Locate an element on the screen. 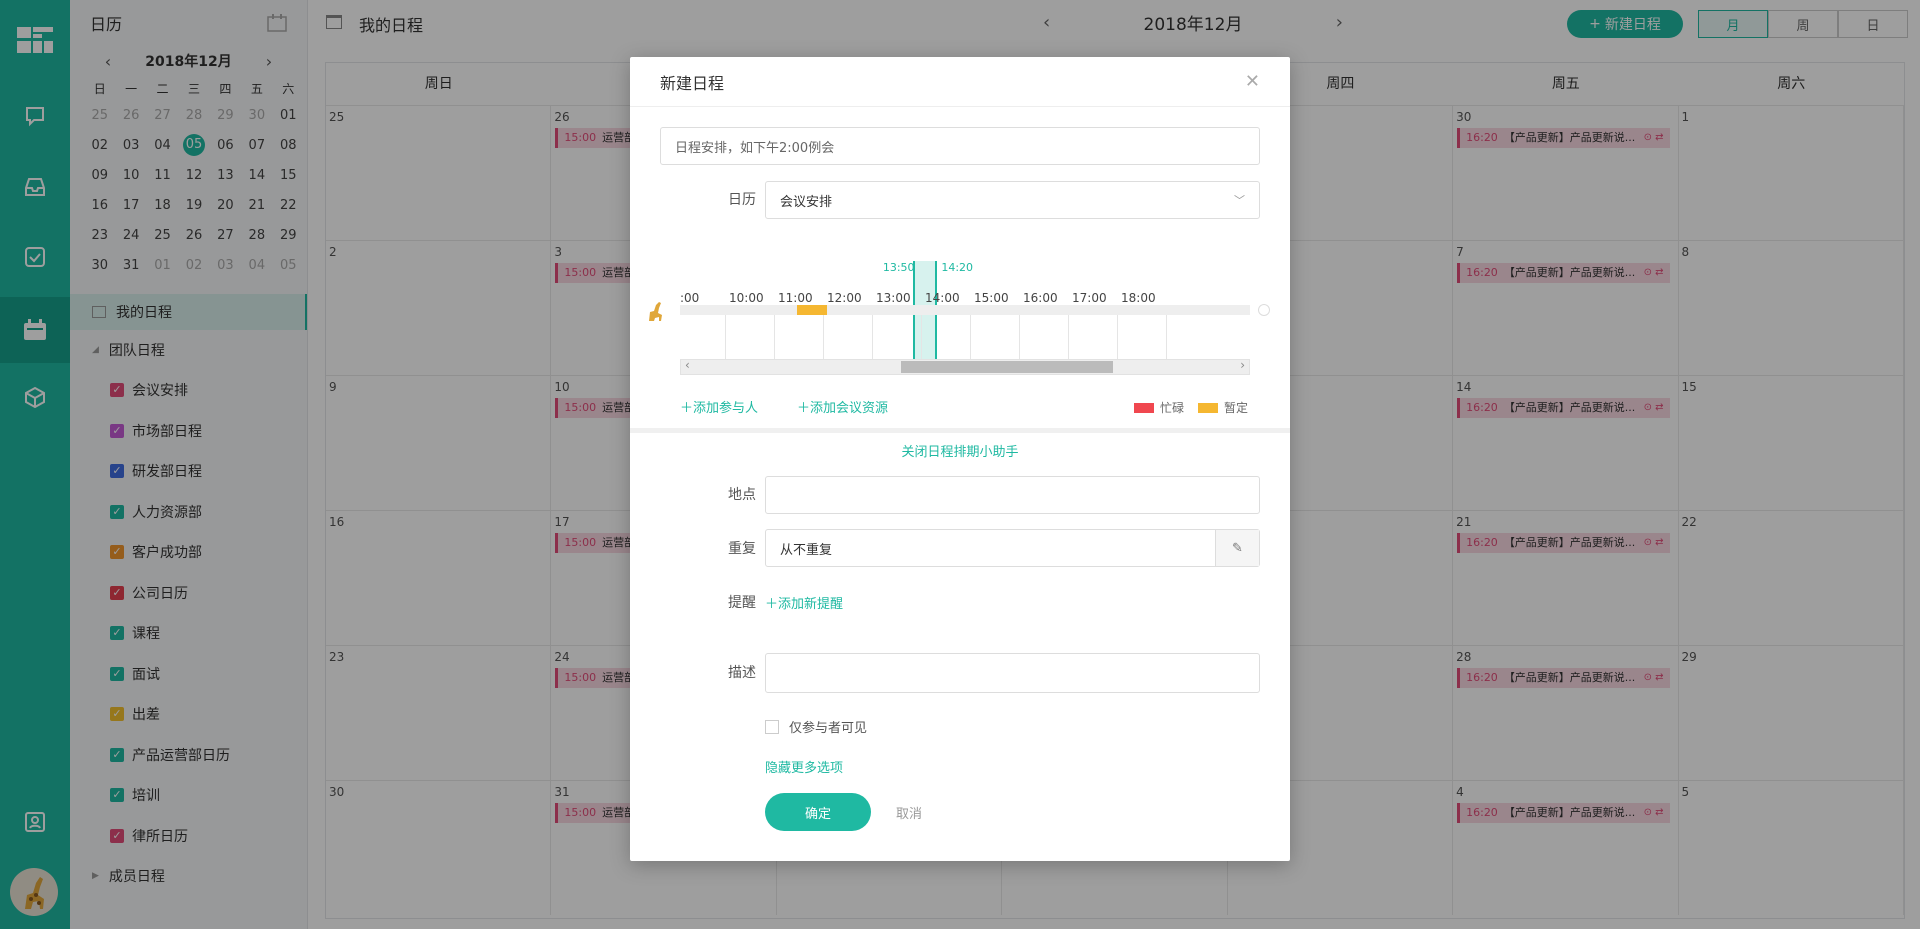  remind-label: 提醒 is located at coordinates (742, 603).